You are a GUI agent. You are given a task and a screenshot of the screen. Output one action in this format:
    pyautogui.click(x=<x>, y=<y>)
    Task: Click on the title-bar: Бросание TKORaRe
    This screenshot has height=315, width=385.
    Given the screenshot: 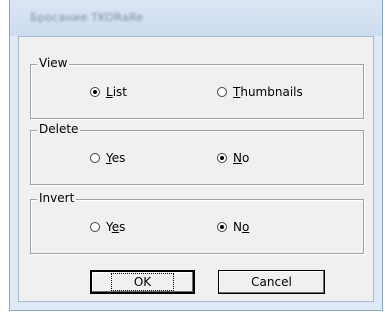 What is the action you would take?
    pyautogui.click(x=196, y=18)
    